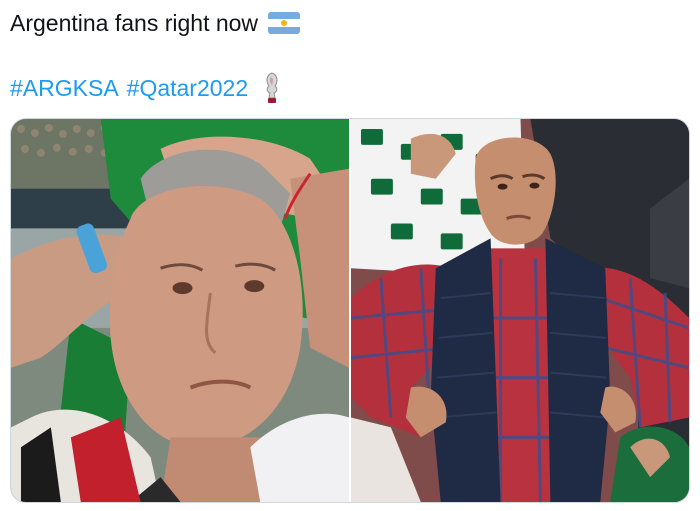 This screenshot has width=700, height=511. I want to click on tweet-caption: Argentina fans right now, so click(134, 23).